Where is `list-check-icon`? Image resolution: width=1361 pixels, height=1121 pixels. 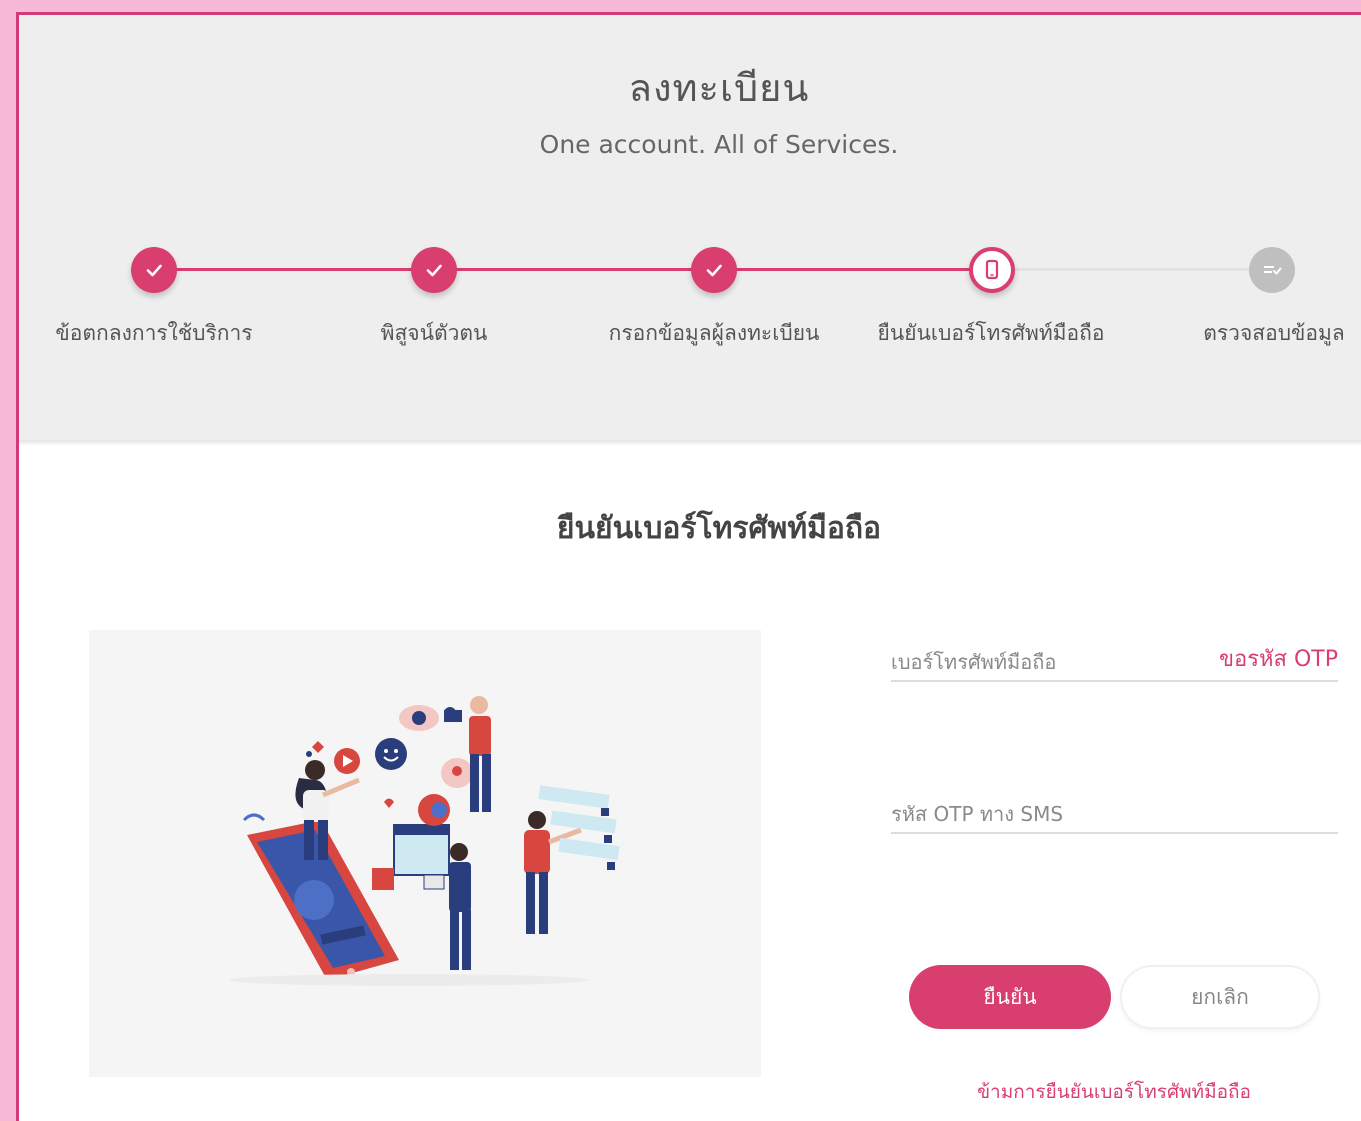 list-check-icon is located at coordinates (1273, 270).